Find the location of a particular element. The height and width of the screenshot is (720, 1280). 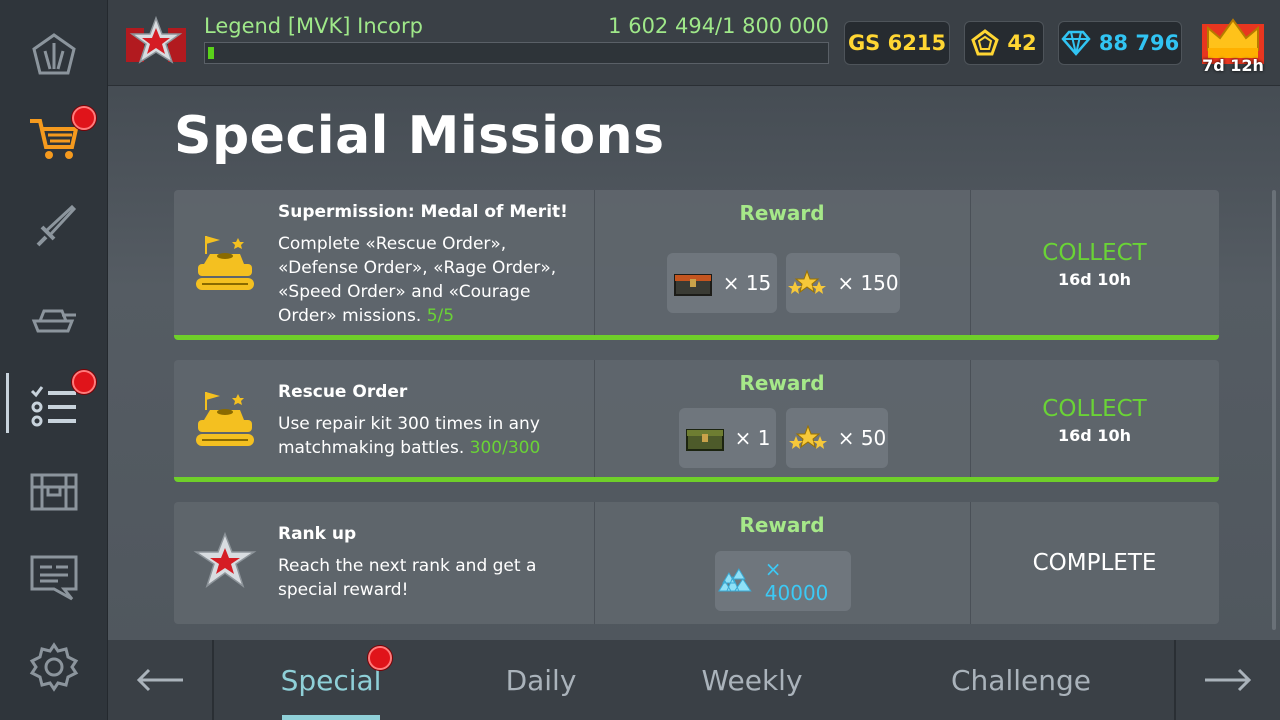

coins-value: 42 is located at coordinates (1022, 43).